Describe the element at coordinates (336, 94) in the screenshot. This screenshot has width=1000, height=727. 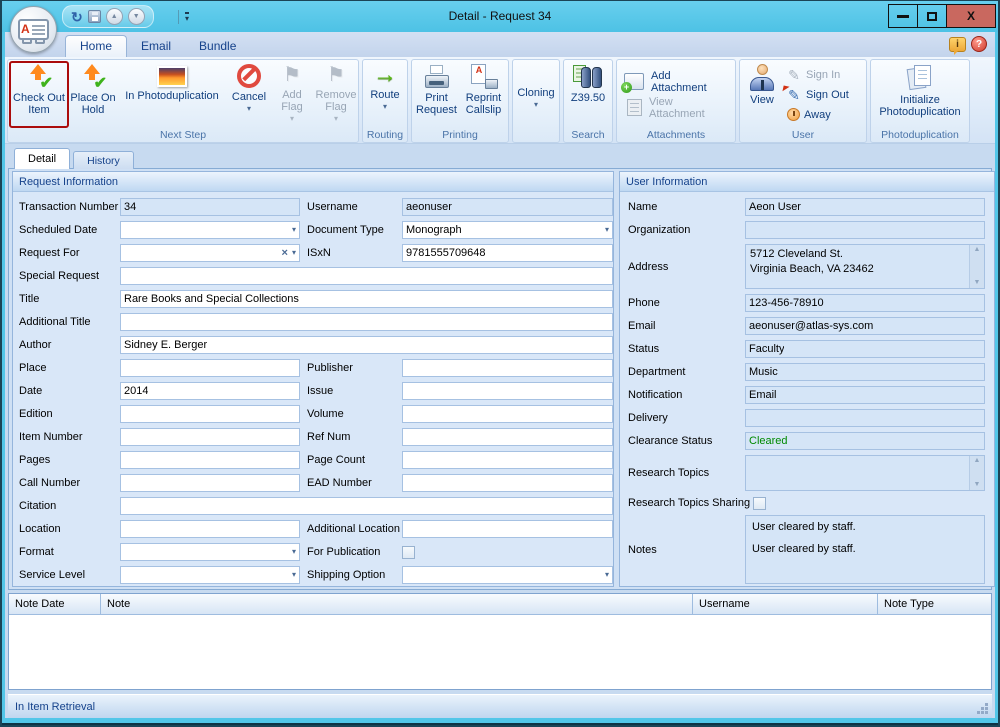
I see `remove-flag-button: ⚑ Remove Flag ▾` at that location.